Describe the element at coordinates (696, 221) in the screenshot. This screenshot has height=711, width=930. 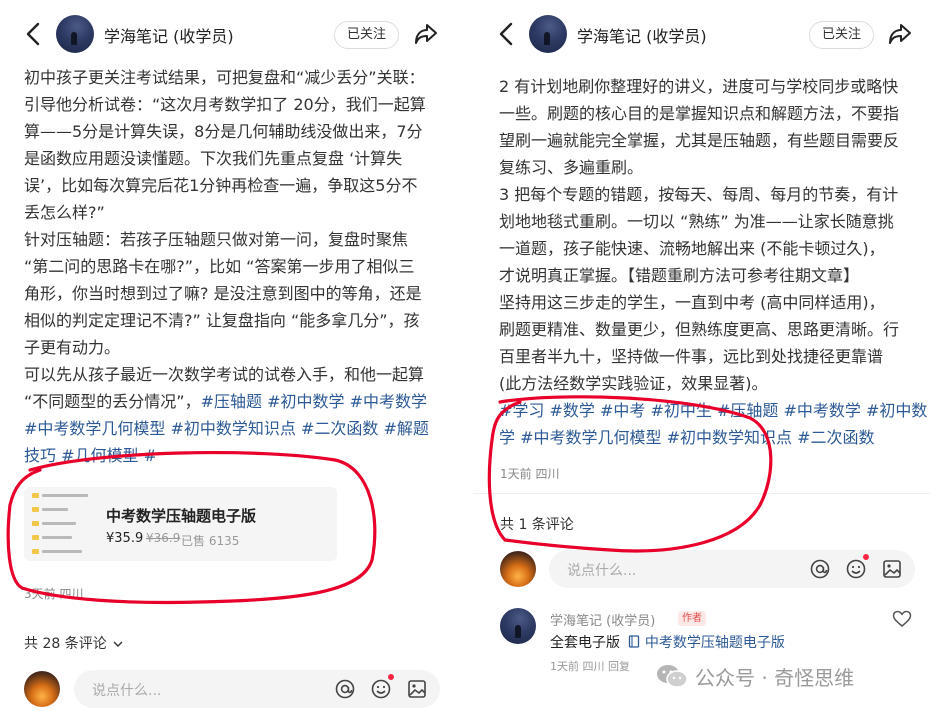
I see `body-line: 划地地毯式重刷。一切以 “熟练” 为准——让家长随意挑` at that location.